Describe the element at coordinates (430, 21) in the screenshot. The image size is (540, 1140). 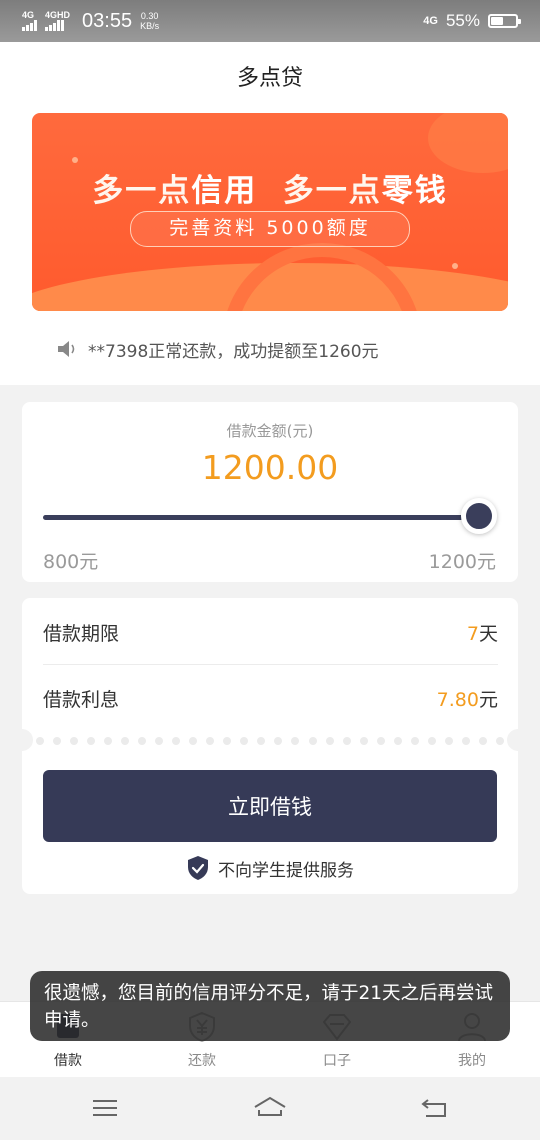
I see `network-type: 4G` at that location.